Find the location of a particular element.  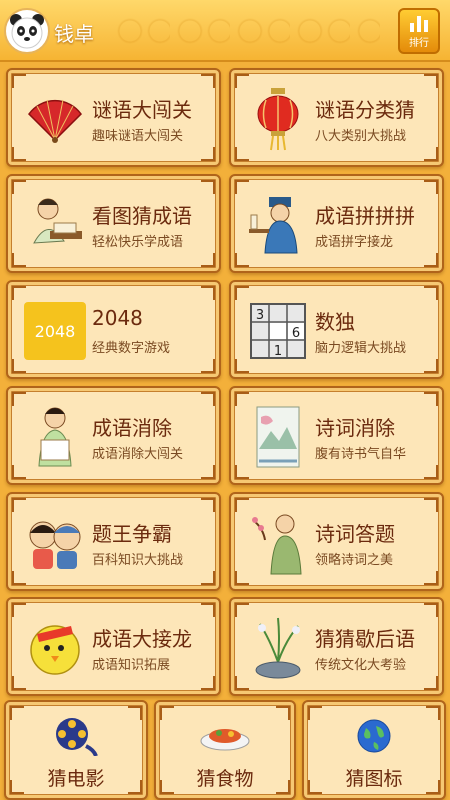

game-title: 猜食物 is located at coordinates (225, 779).